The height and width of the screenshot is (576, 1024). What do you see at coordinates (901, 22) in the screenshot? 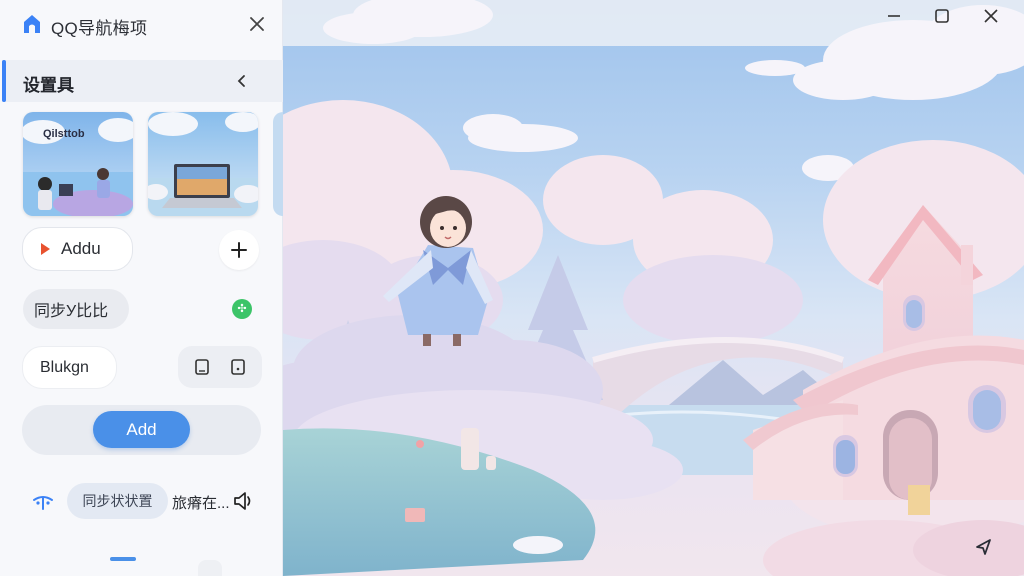
I see `minimize-icon` at bounding box center [901, 22].